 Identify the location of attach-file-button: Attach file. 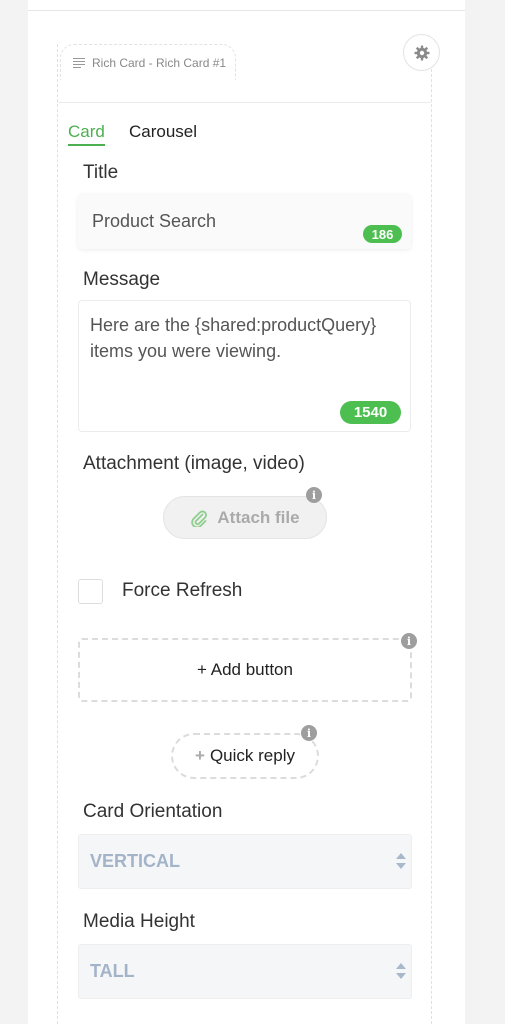
(245, 517).